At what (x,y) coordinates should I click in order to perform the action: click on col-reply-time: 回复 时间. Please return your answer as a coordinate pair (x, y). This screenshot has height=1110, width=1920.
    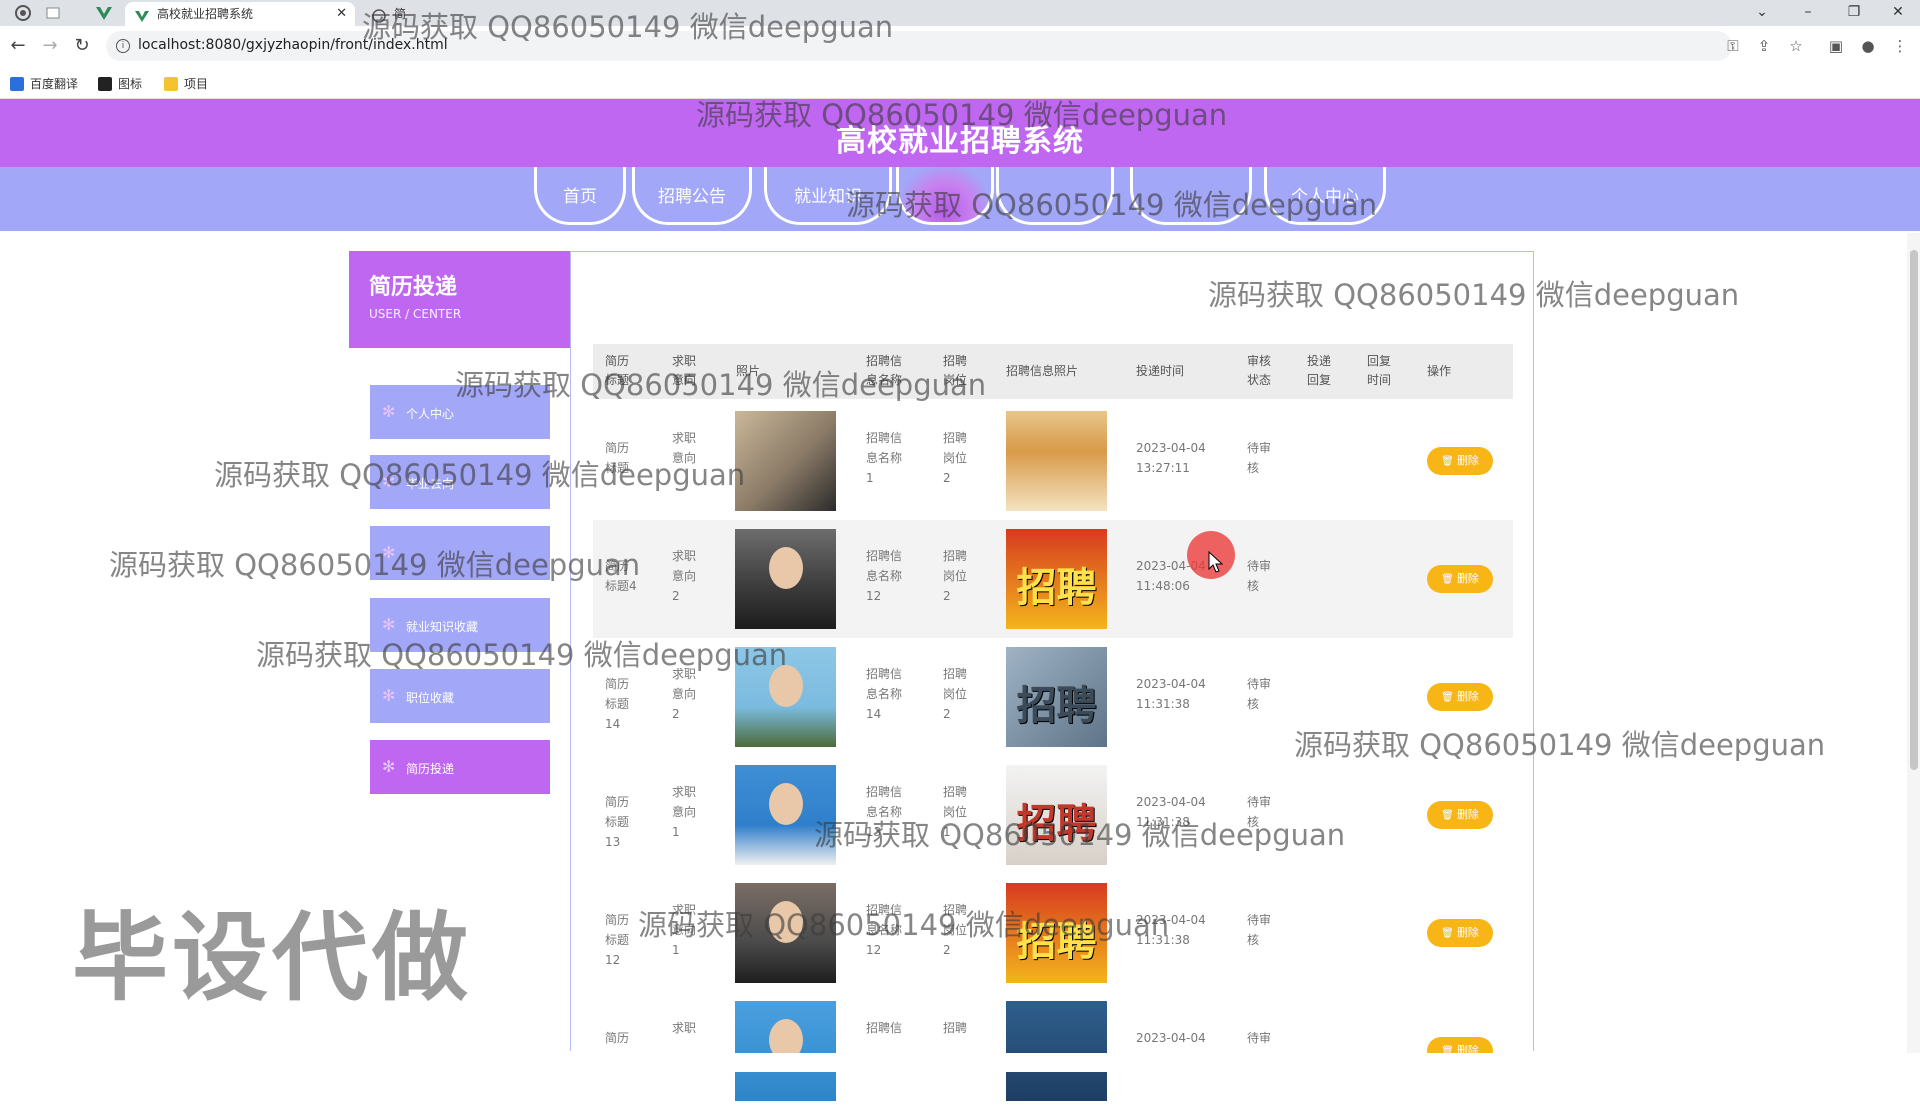
    Looking at the image, I should click on (1379, 370).